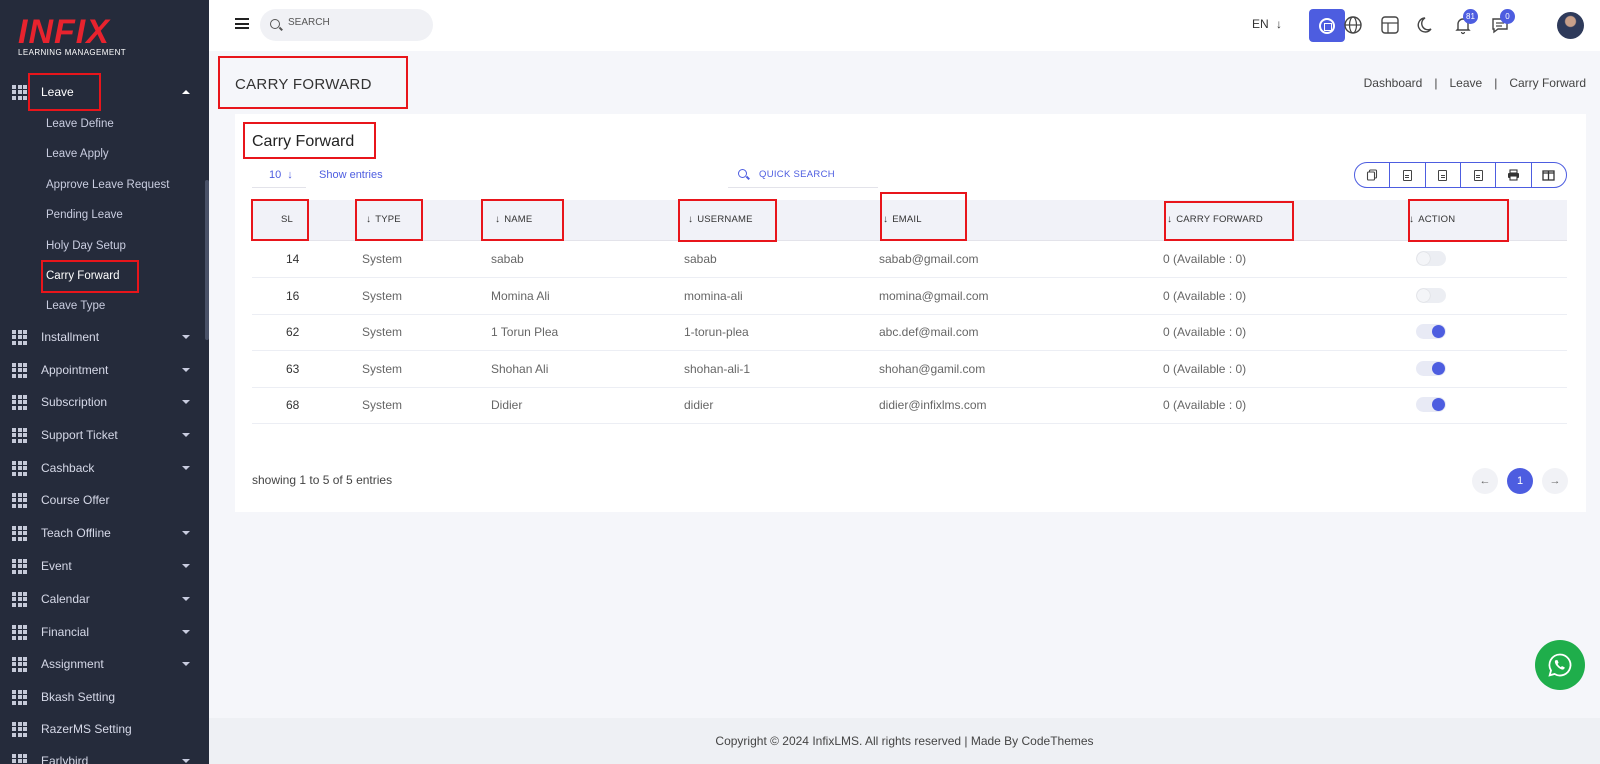  What do you see at coordinates (72, 35) in the screenshot?
I see `logo: INFIX LEARNING MANAGEMENT` at bounding box center [72, 35].